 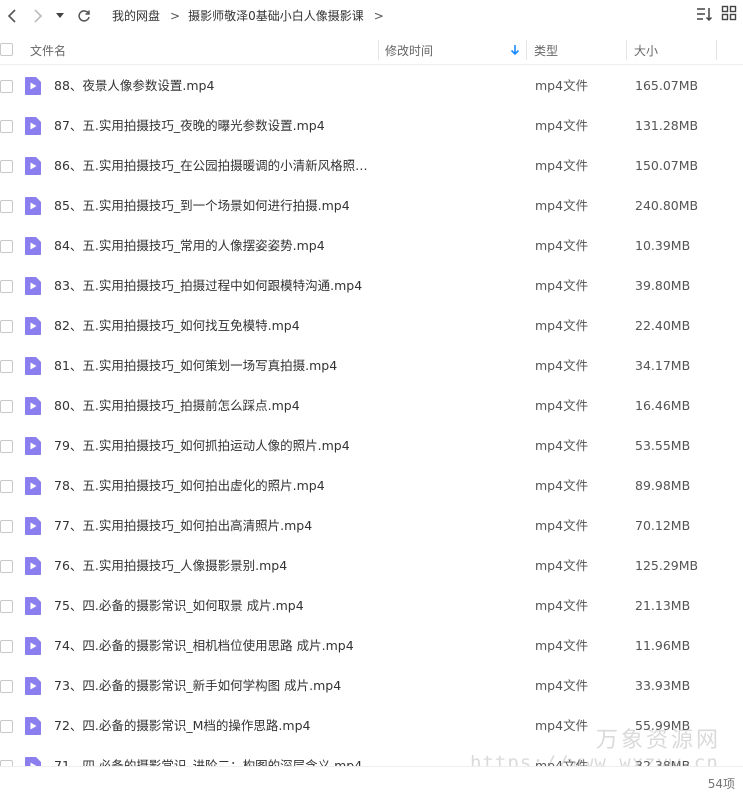 I want to click on sort-order-button, so click(x=704, y=15).